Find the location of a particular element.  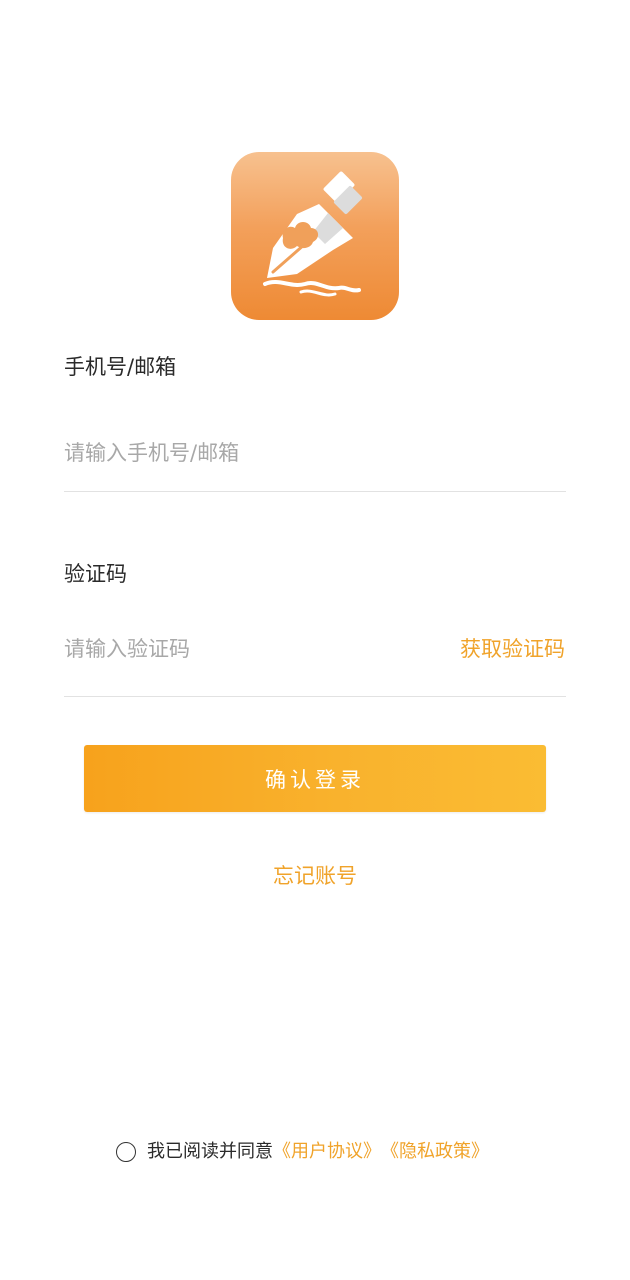

account-label: 手机号/邮箱 is located at coordinates (120, 367).